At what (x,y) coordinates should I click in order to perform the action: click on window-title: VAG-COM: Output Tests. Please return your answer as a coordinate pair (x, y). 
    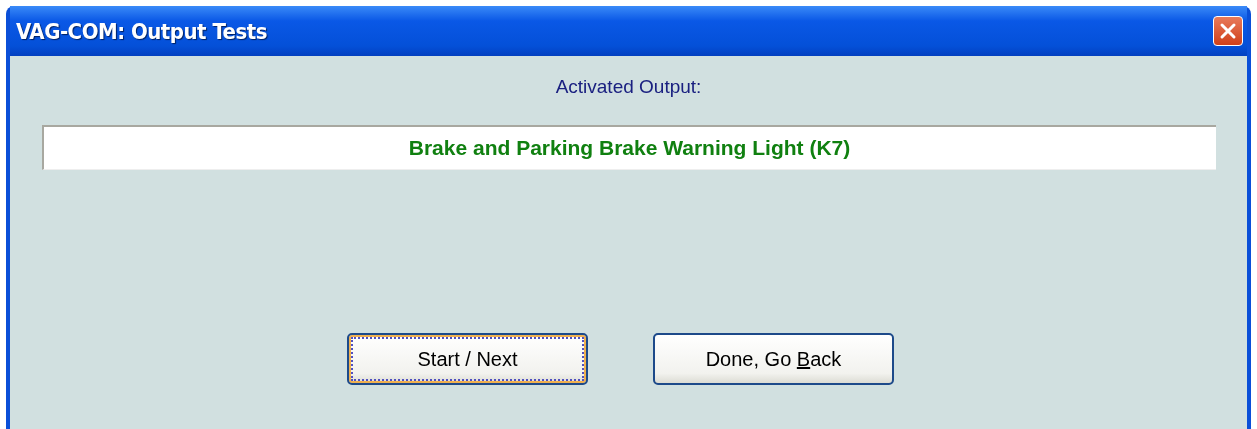
    Looking at the image, I should click on (141, 31).